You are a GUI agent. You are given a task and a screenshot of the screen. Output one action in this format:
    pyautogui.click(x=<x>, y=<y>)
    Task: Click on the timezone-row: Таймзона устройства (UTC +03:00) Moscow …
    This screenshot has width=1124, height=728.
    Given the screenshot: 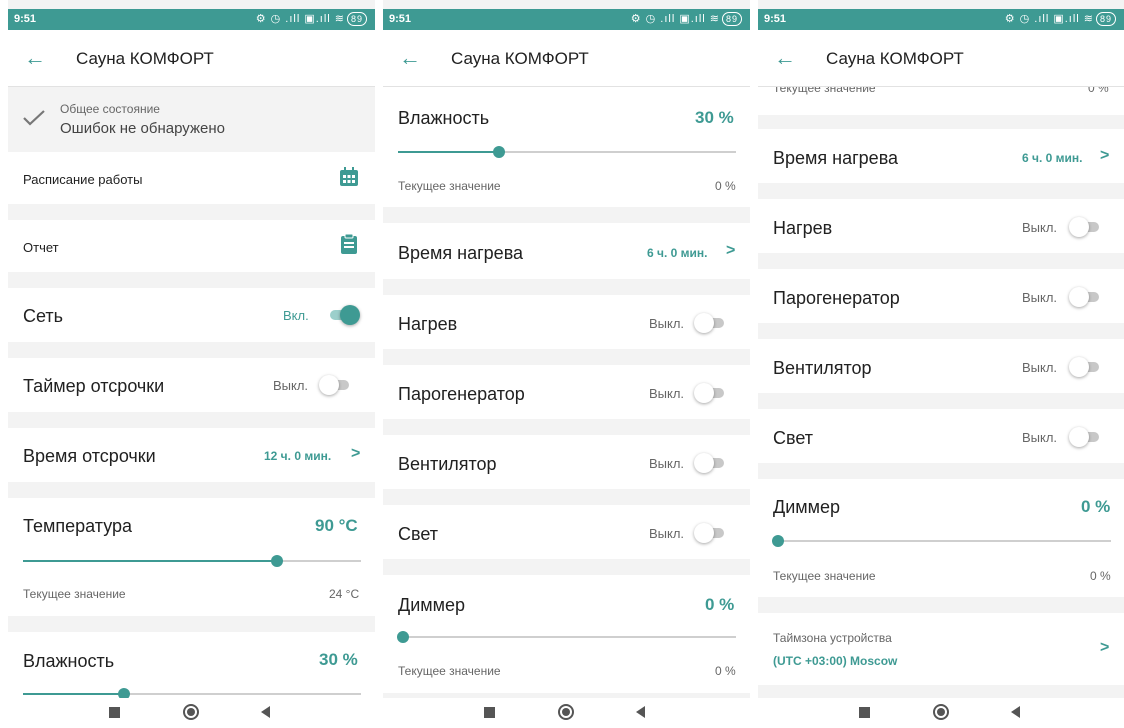 What is the action you would take?
    pyautogui.click(x=941, y=649)
    